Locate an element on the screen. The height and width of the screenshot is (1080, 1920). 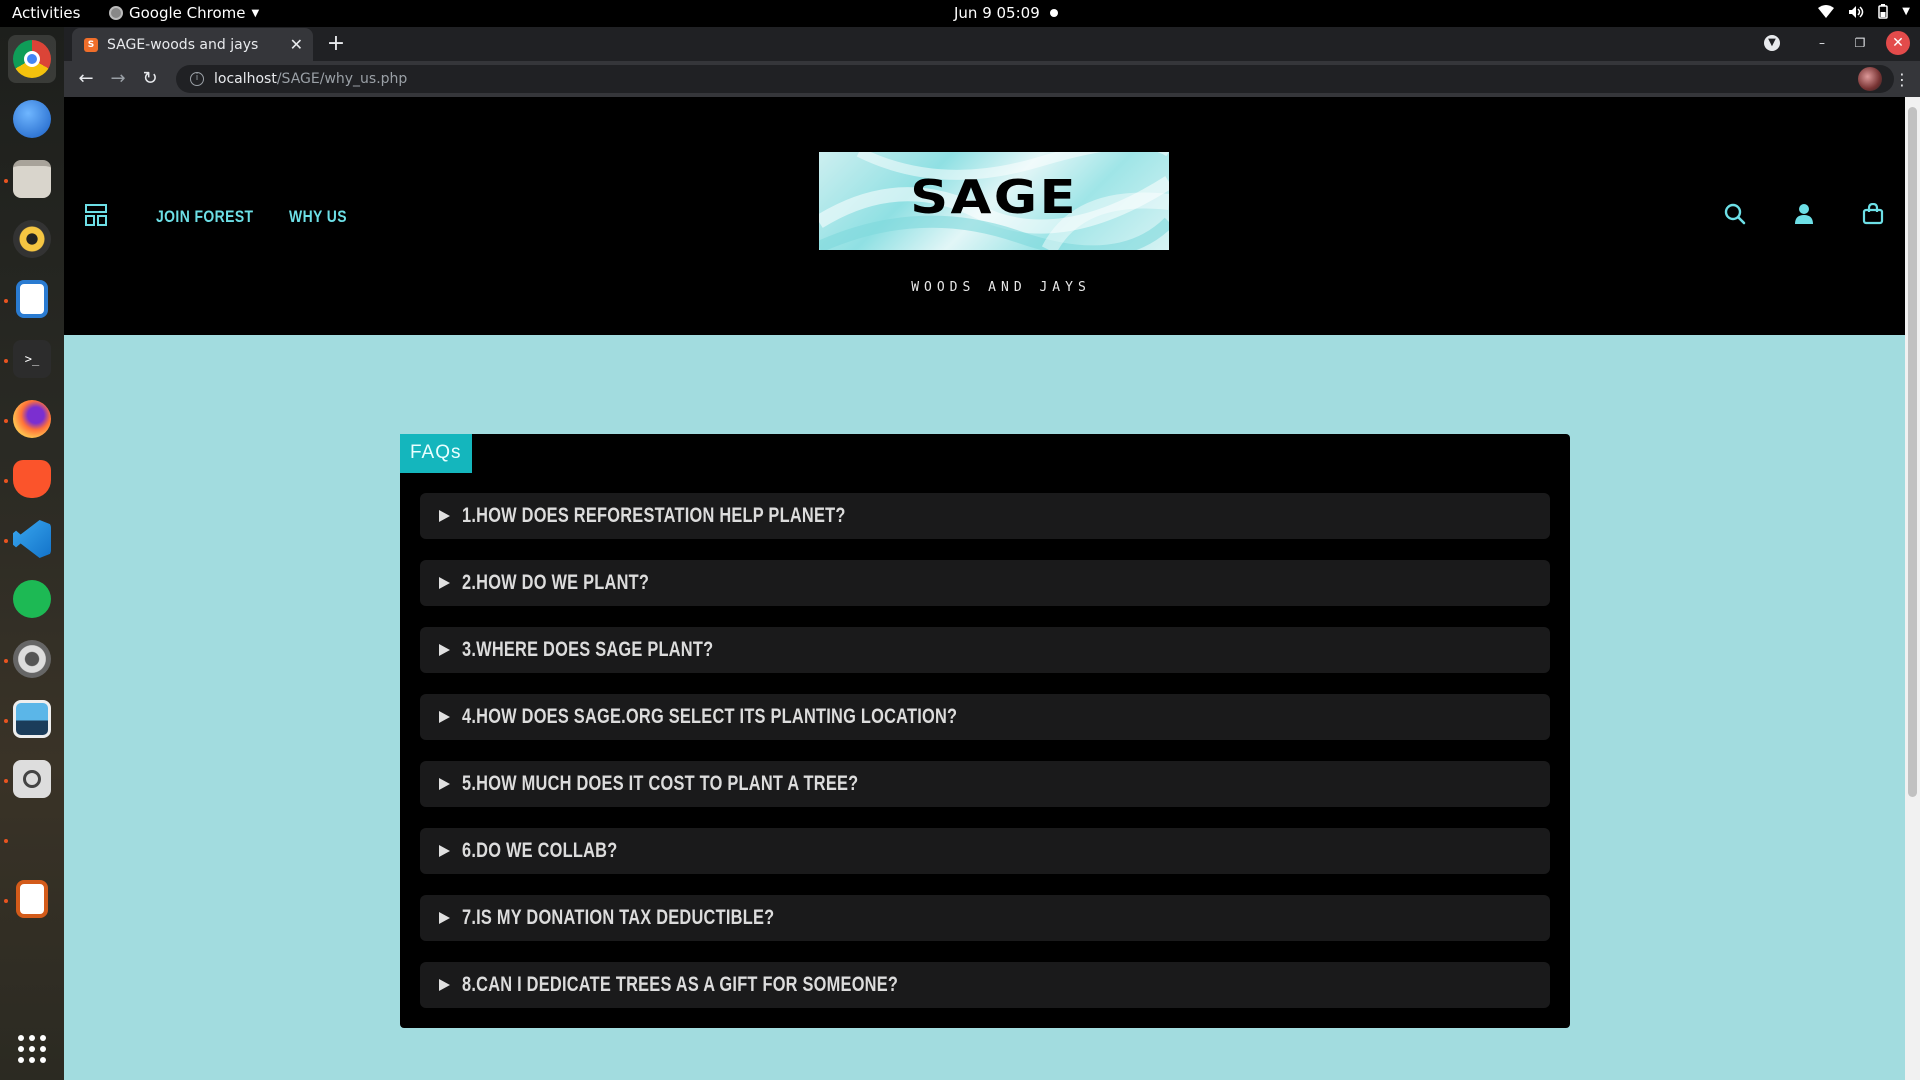
site-tagline: WOODS AND JAYS is located at coordinates (1001, 287).